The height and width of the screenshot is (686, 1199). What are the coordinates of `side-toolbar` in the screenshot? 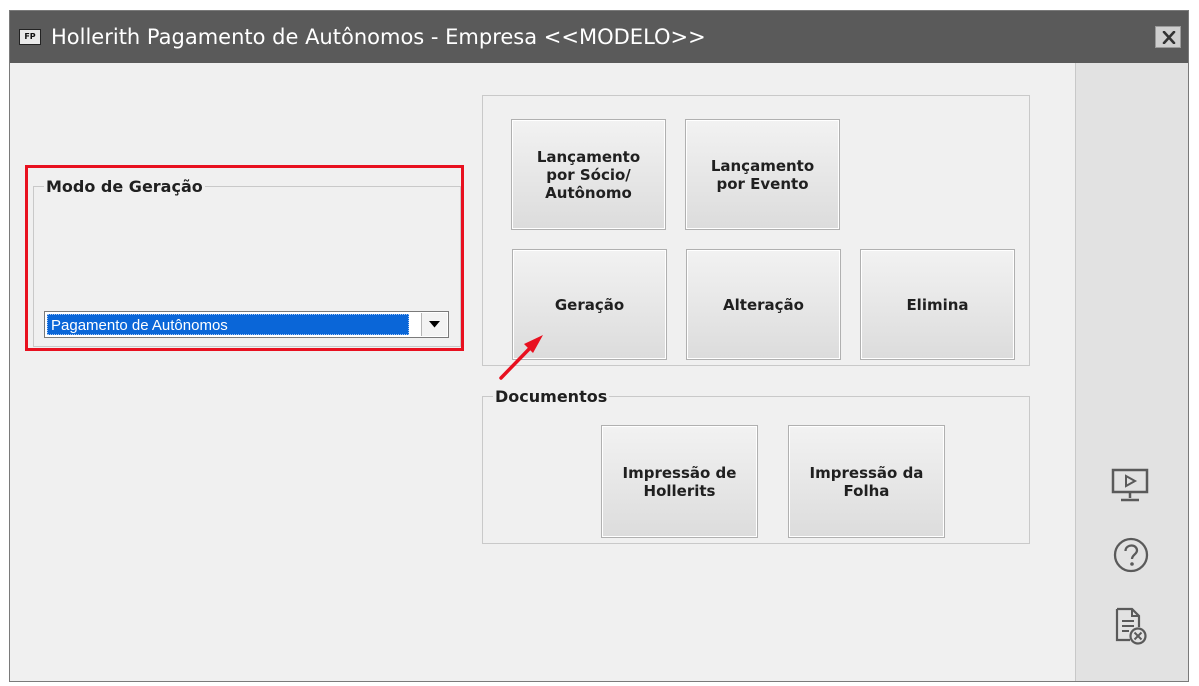 It's located at (1131, 372).